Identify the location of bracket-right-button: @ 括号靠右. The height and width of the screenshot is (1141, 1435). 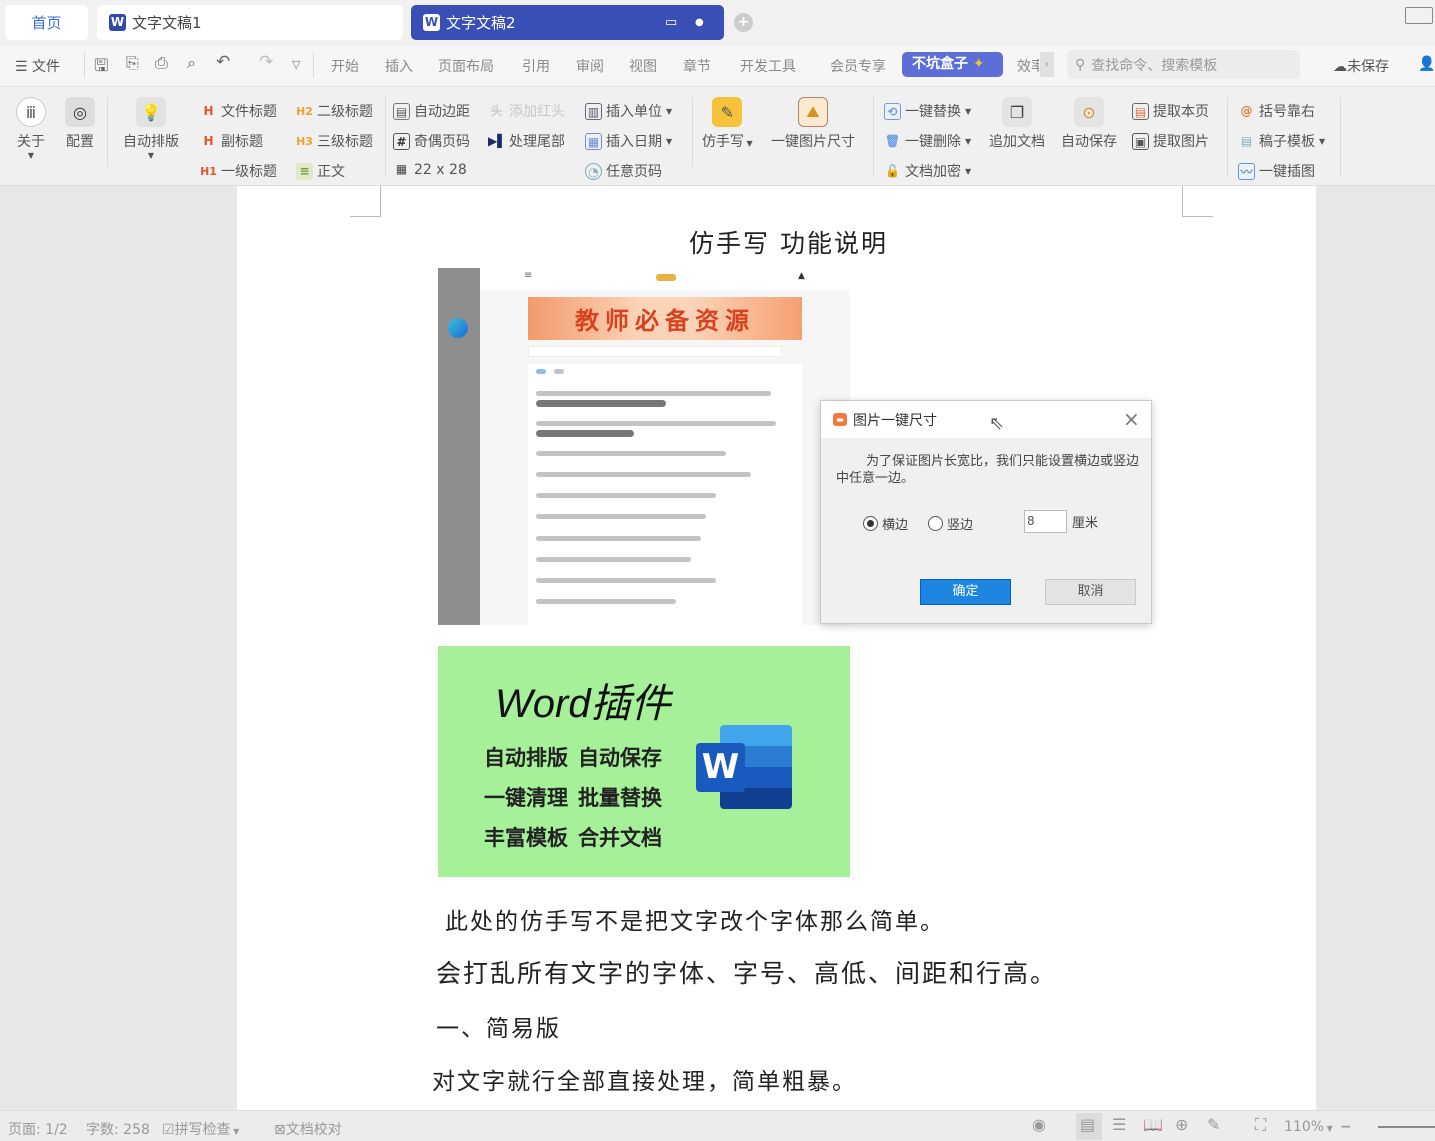
(1276, 111).